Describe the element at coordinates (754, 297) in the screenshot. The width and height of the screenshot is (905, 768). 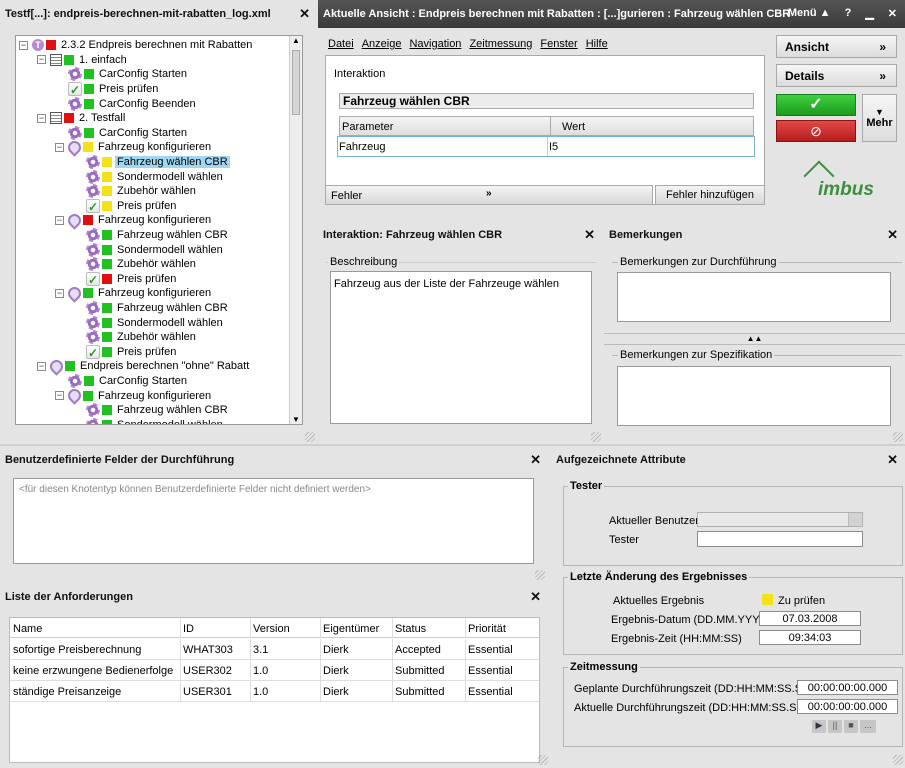
I see `exec-remarks-input` at that location.